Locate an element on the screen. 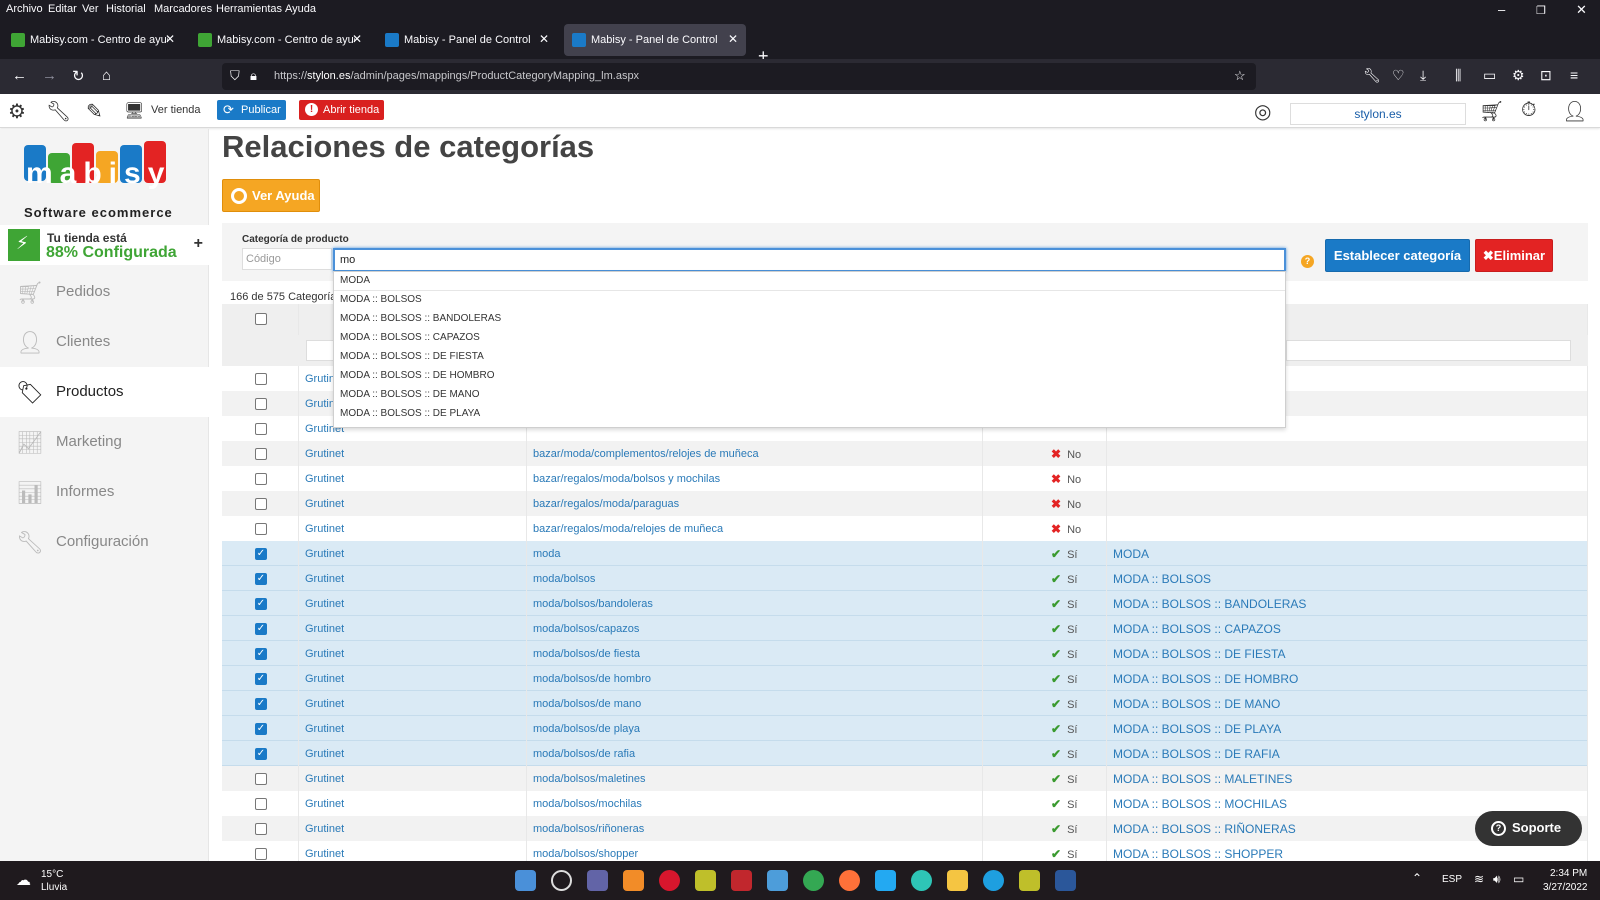 Image resolution: width=1600 pixels, height=900 pixels. dropdown-option: MODA :: BOLSOS :: DE MANO is located at coordinates (809, 395).